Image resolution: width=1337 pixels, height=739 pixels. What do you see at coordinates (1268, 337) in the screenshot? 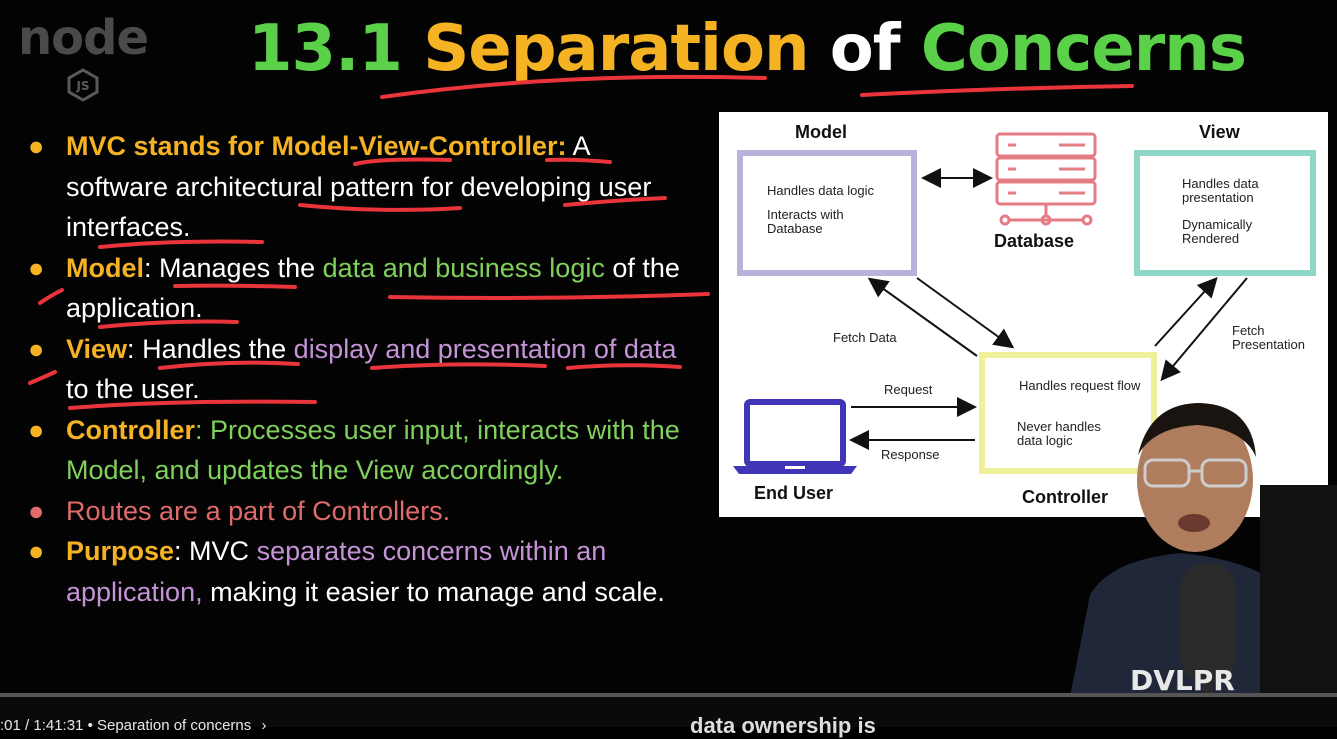
I see `fetch-presentation-label: Fetch Presentation` at bounding box center [1268, 337].